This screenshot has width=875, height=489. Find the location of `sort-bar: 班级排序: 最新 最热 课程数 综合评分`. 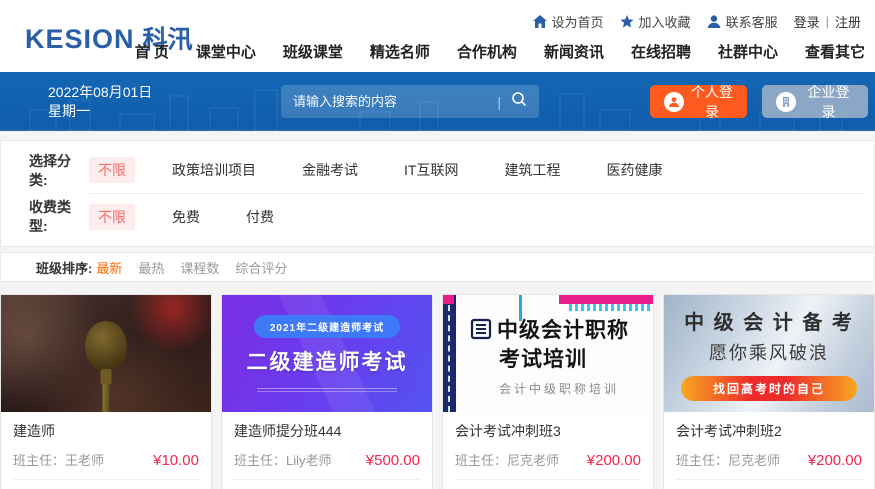

sort-bar: 班级排序: 最新 最热 课程数 综合评分 is located at coordinates (437, 267).